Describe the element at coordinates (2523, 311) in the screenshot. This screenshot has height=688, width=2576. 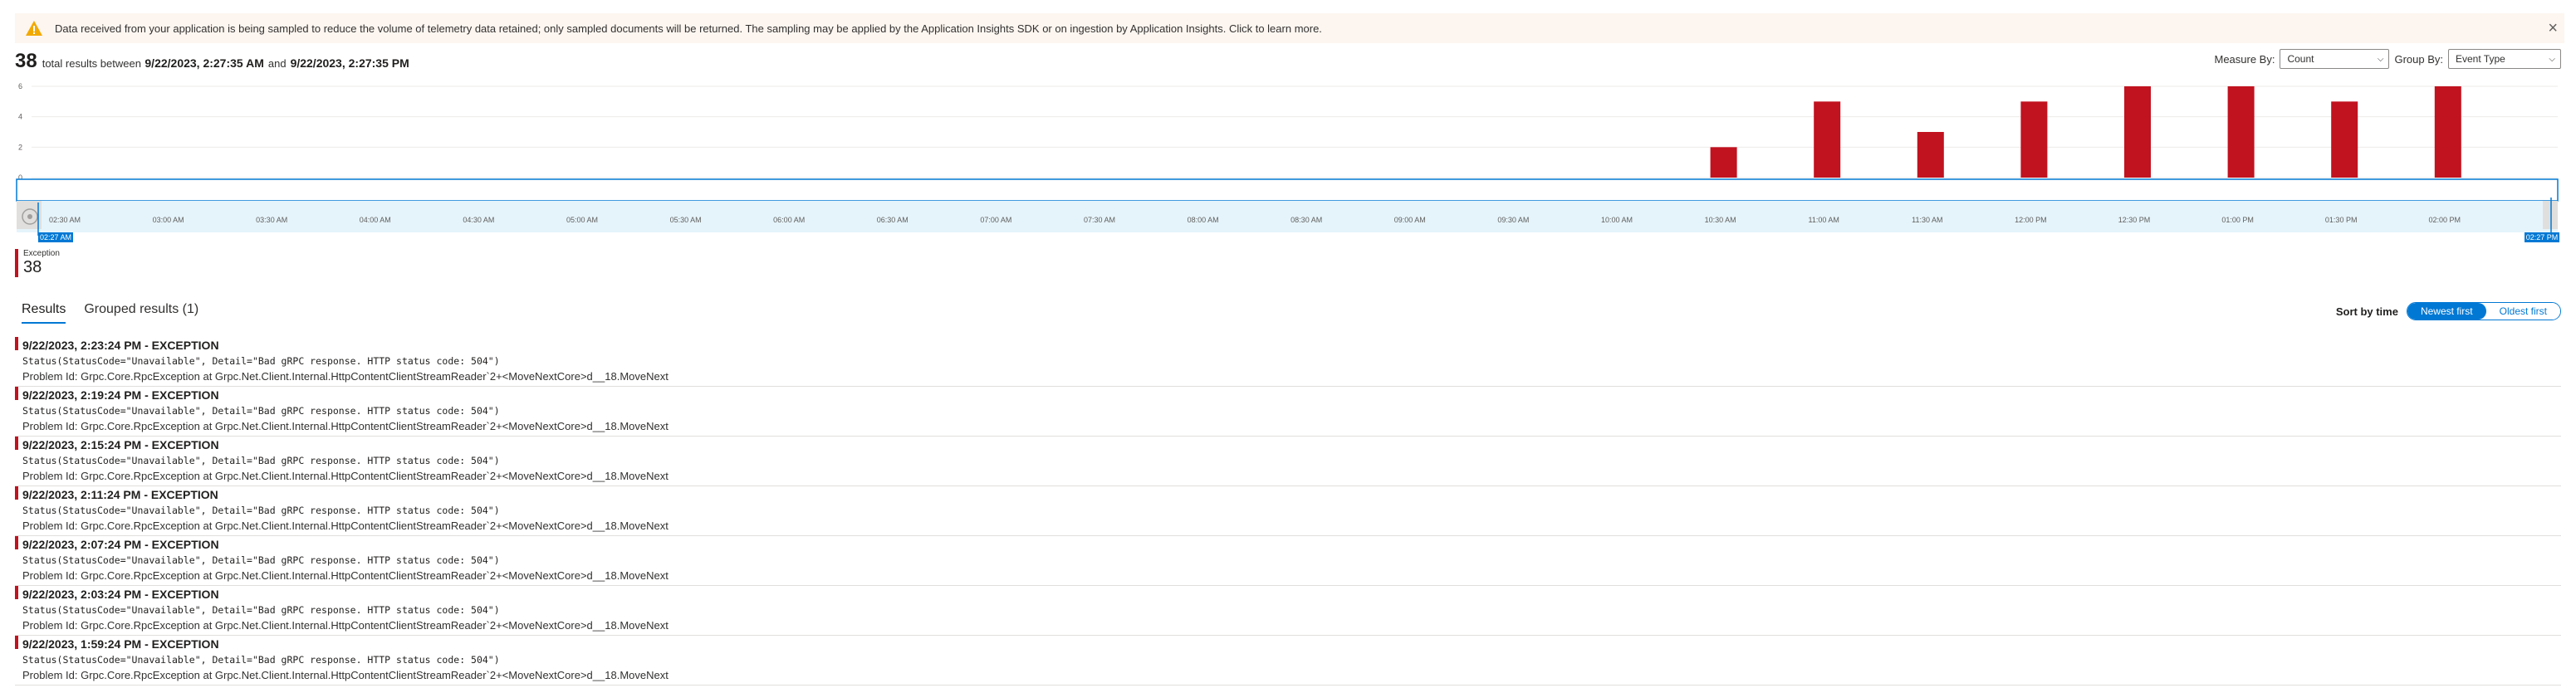
I see `oldest-first-button: Oldest first` at that location.